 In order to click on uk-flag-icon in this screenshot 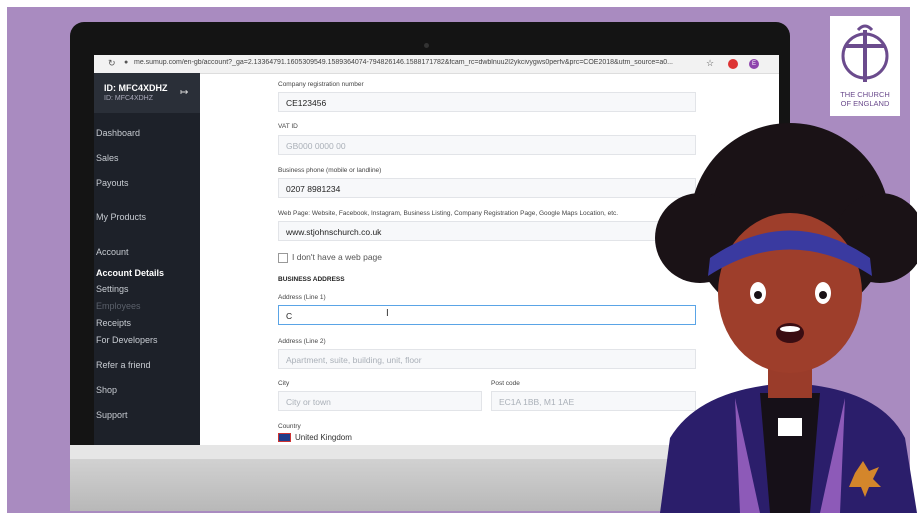, I will do `click(284, 438)`.